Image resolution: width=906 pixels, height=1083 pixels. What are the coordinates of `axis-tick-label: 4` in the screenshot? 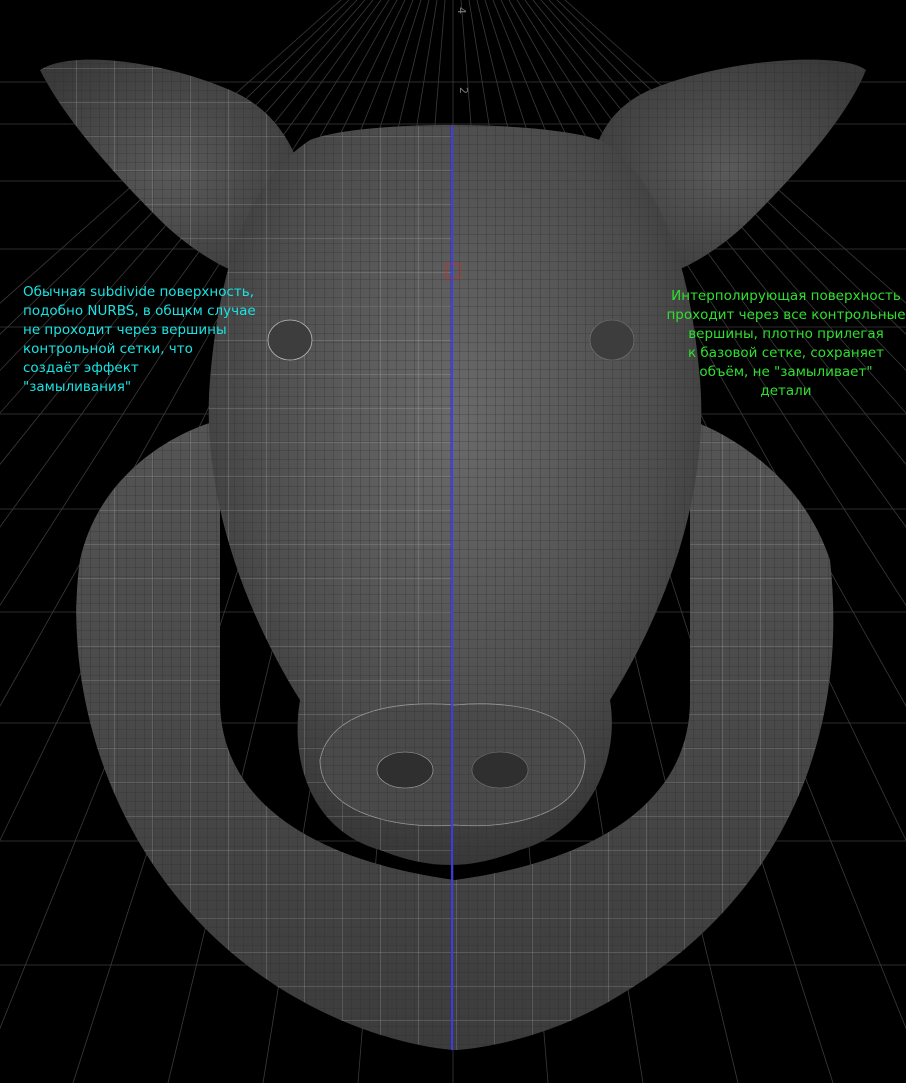 It's located at (461, 10).